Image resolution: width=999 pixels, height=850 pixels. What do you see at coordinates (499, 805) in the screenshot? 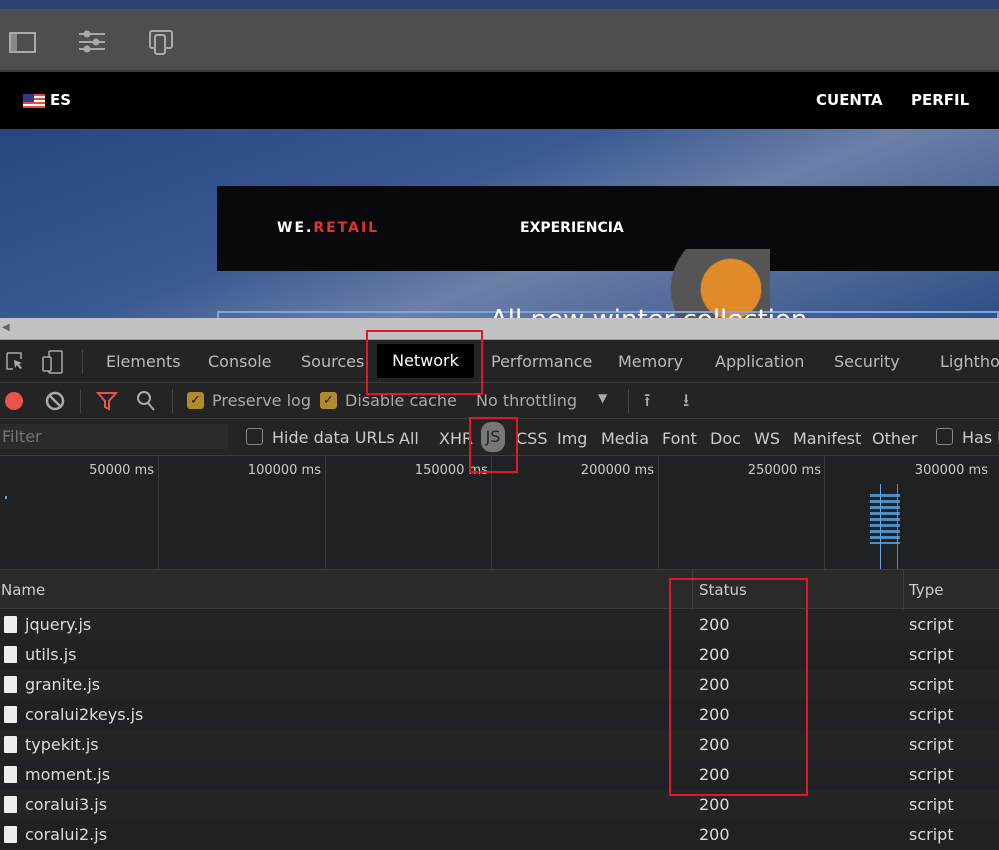
I see `table-row: coralui3.js 200 script` at bounding box center [499, 805].